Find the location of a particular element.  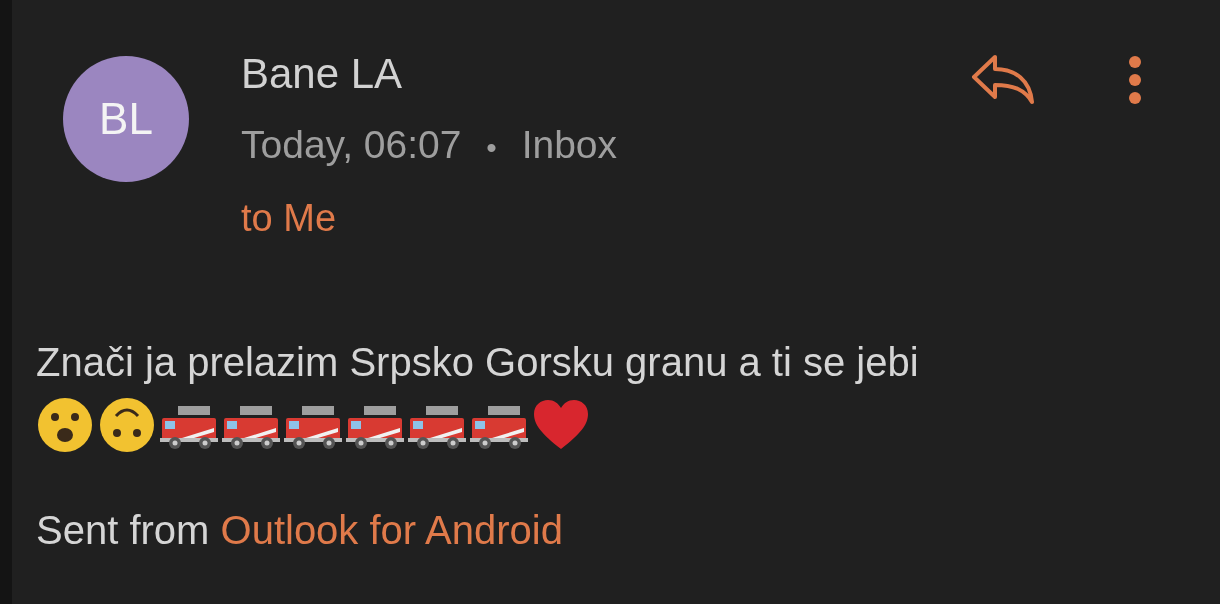

astonished-face-icon is located at coordinates (65, 425).